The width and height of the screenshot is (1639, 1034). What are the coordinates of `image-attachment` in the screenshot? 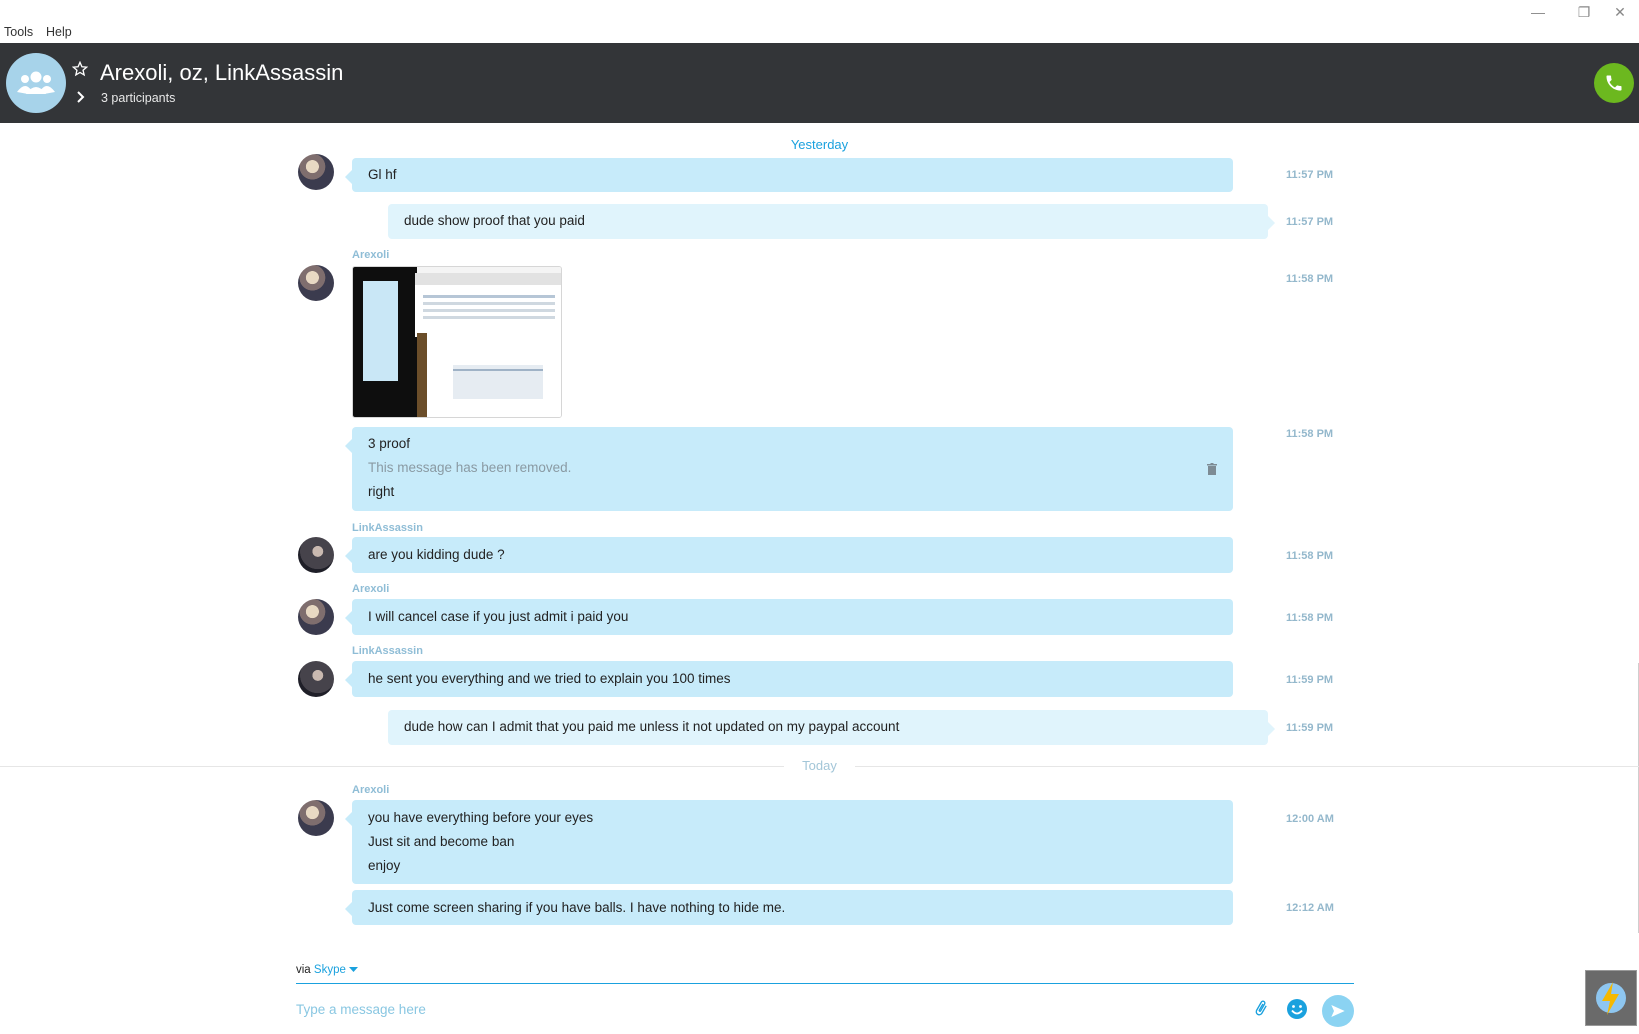 It's located at (457, 342).